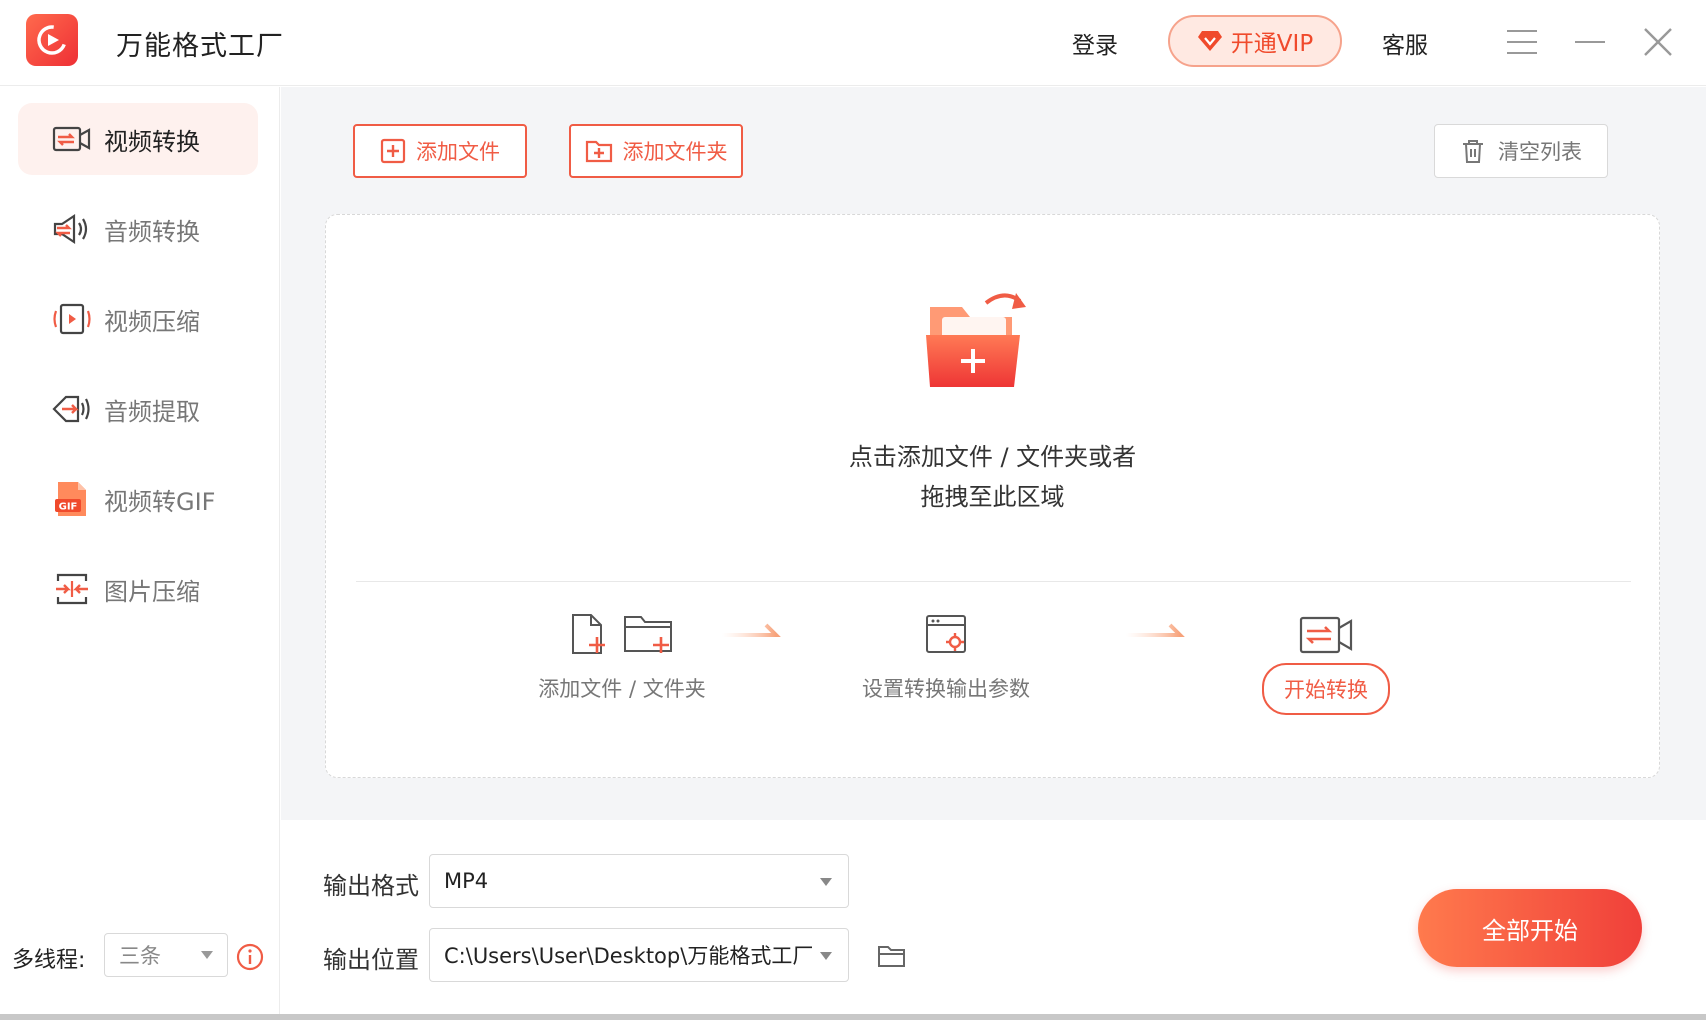 This screenshot has width=1706, height=1020. What do you see at coordinates (946, 658) in the screenshot?
I see `step-set-params: 设置转换输出参数` at bounding box center [946, 658].